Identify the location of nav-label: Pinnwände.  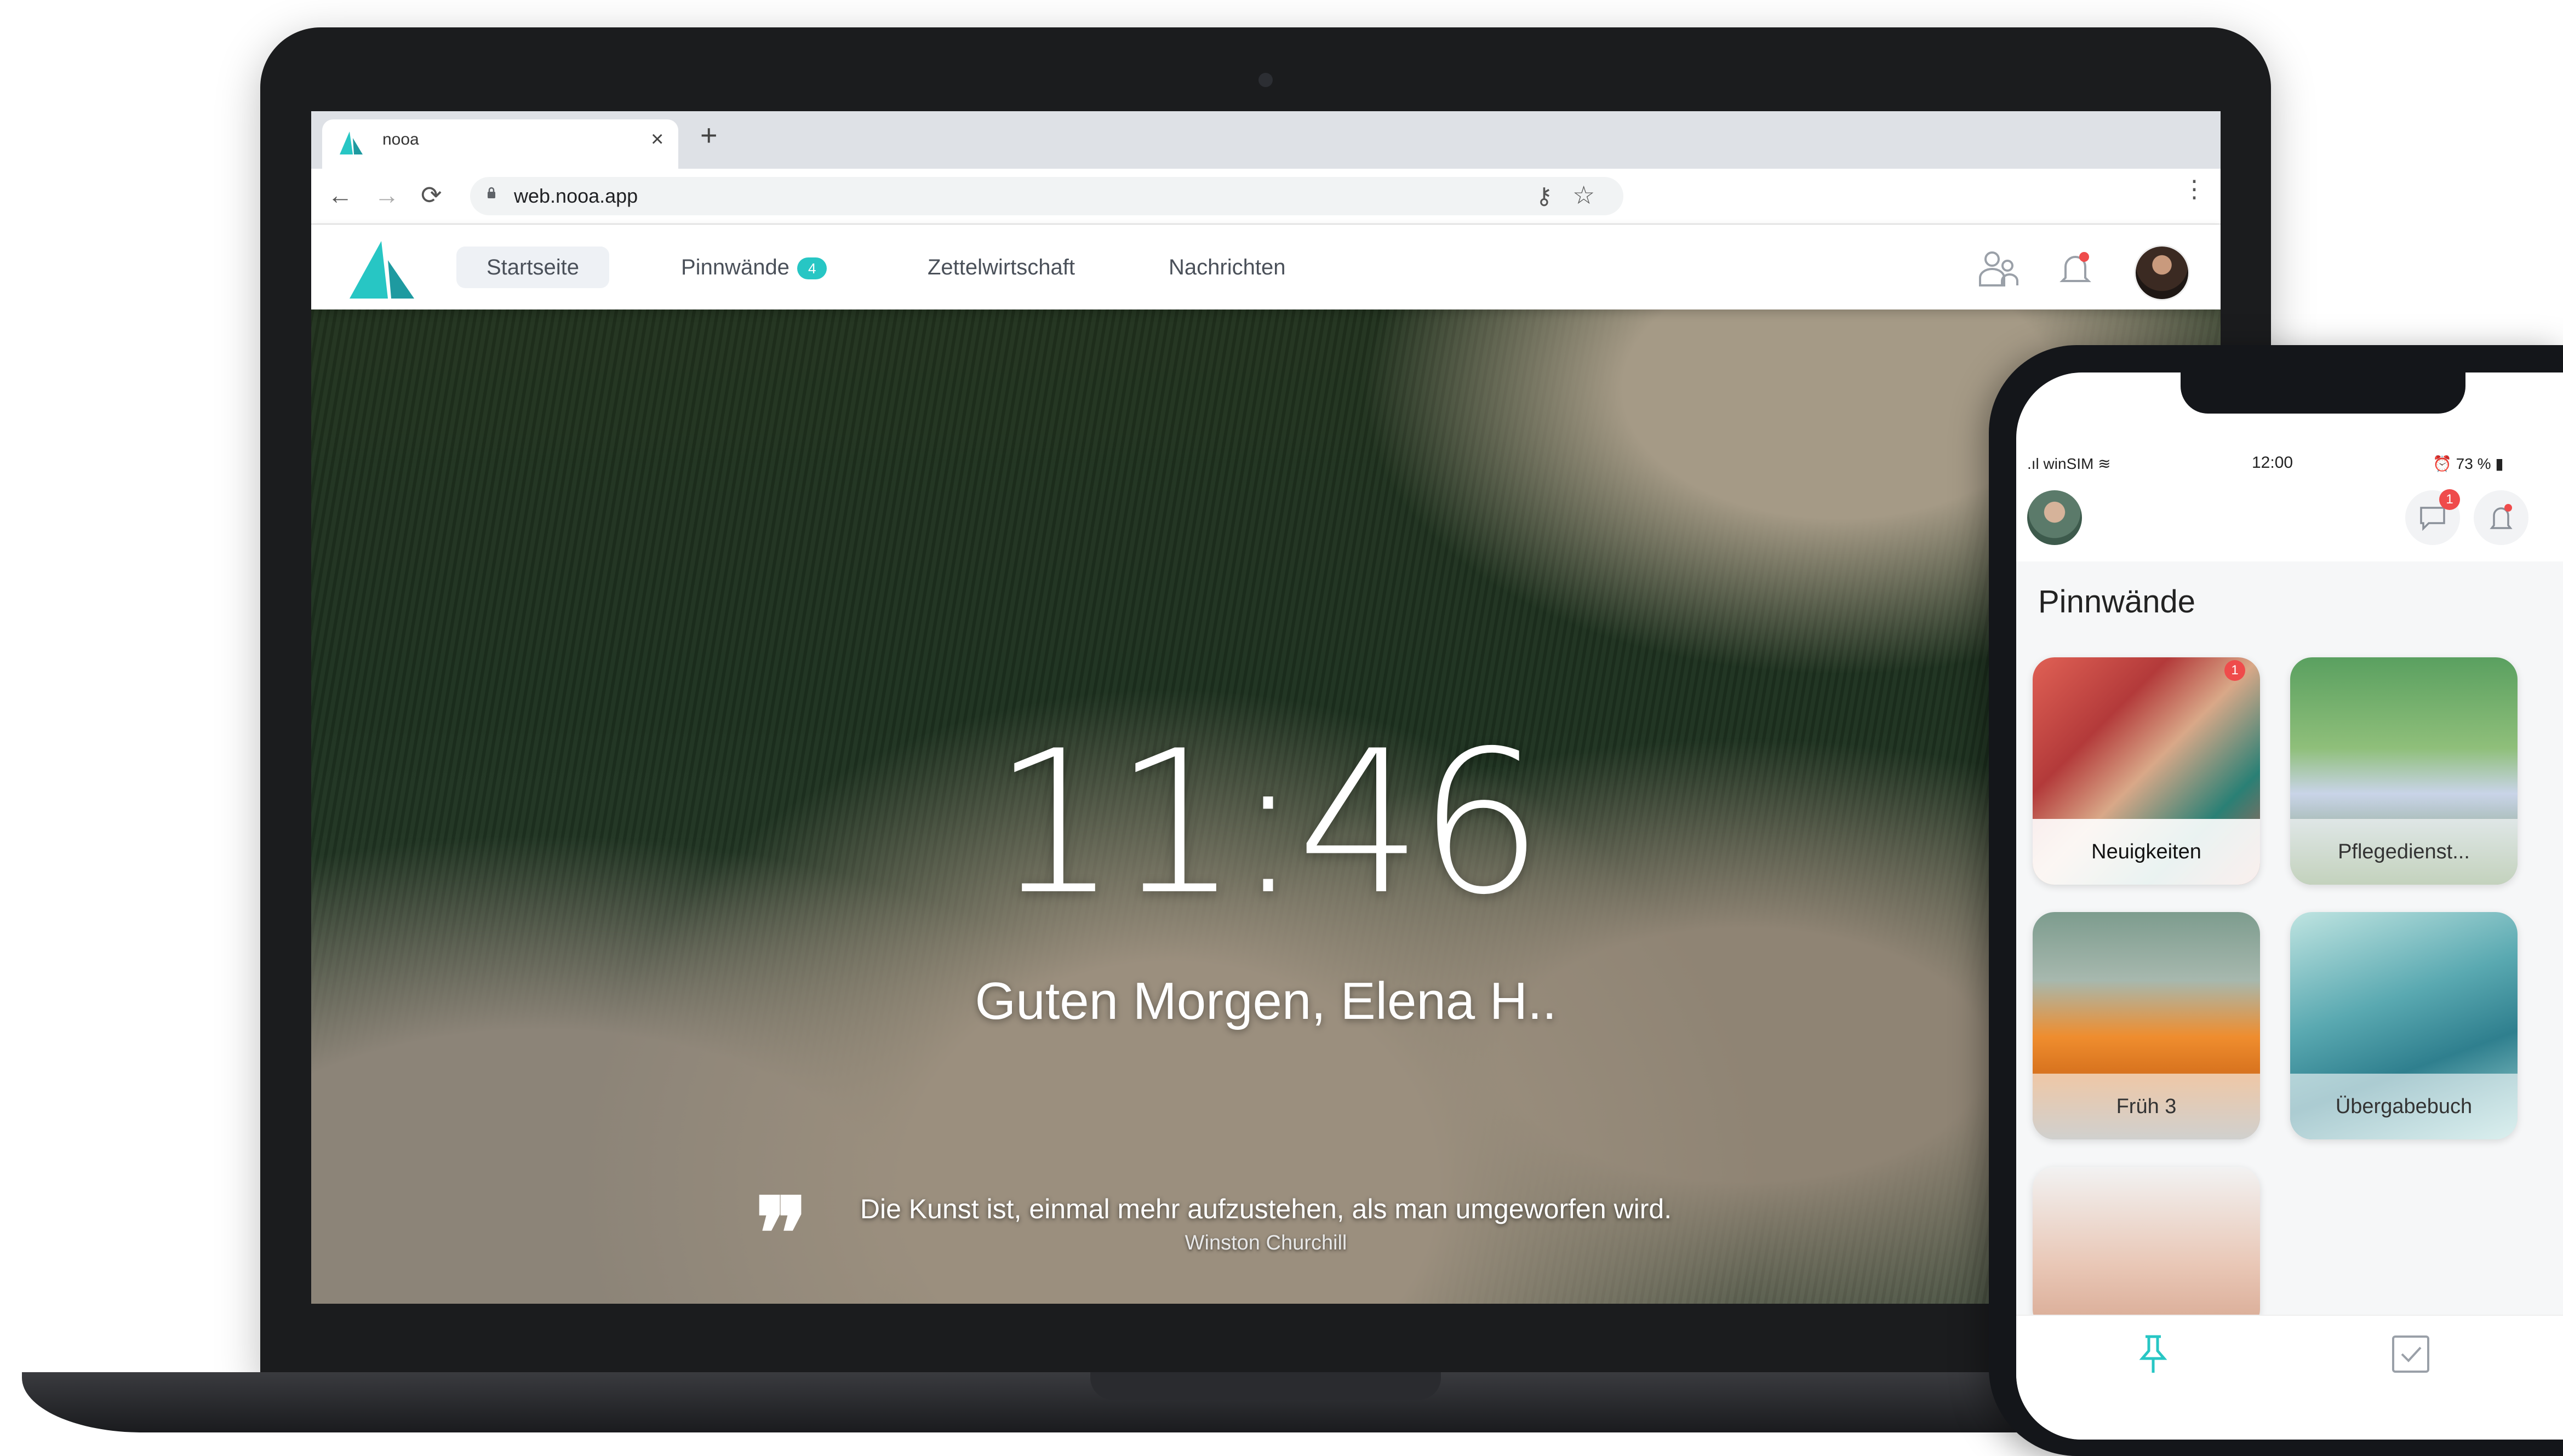
(735, 267).